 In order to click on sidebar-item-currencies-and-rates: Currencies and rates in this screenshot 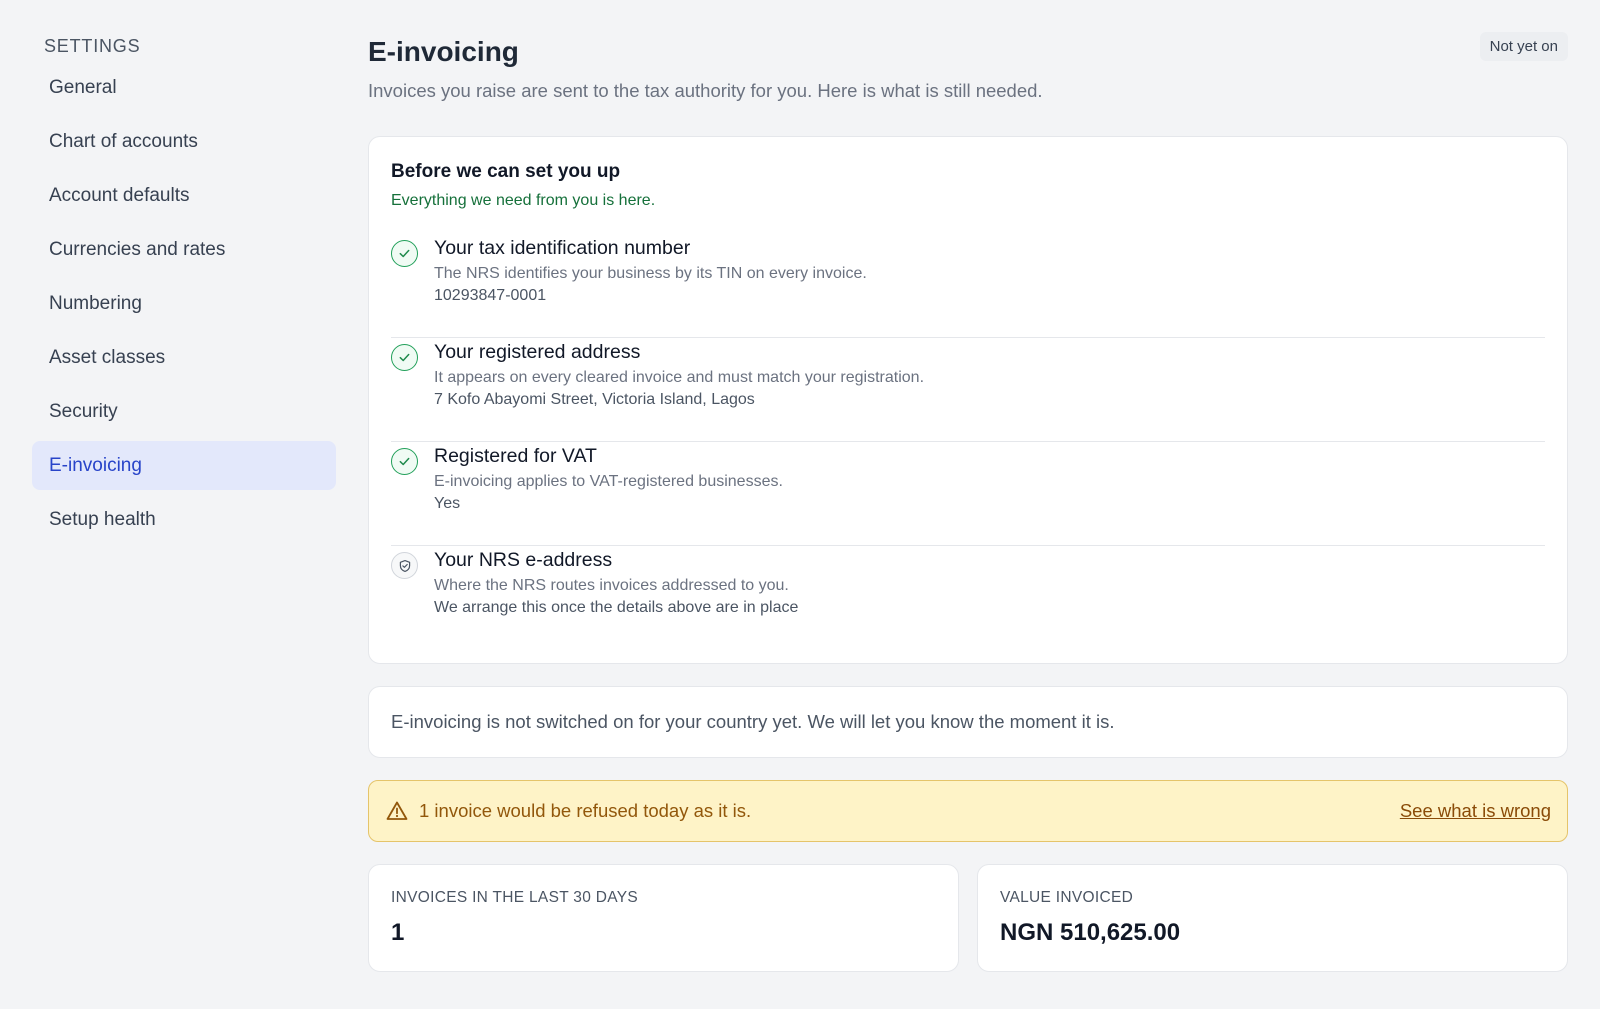, I will do `click(184, 249)`.